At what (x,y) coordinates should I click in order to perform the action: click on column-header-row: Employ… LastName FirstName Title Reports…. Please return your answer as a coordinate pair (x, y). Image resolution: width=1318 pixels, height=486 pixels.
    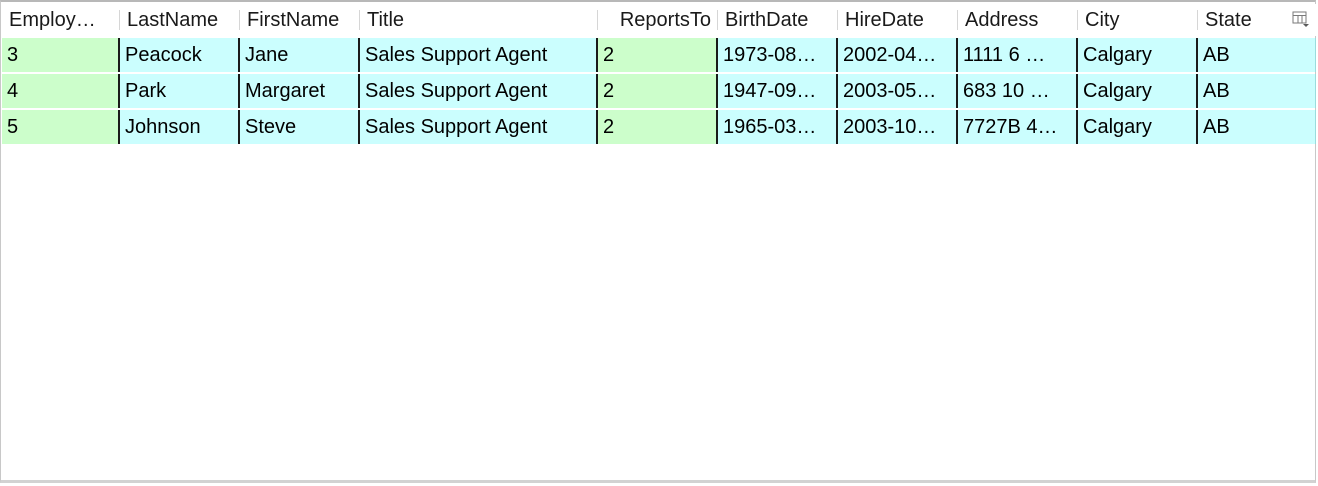
    Looking at the image, I should click on (659, 20).